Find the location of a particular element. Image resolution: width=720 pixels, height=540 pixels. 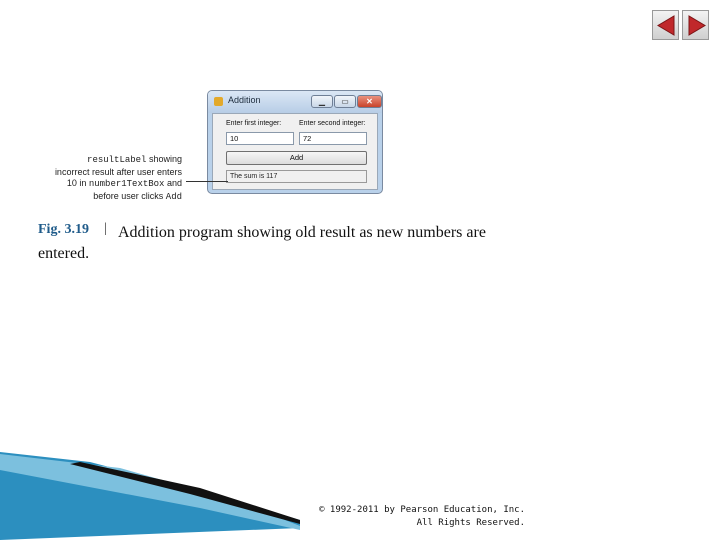

copyright-line2: All Rights Reserved. is located at coordinates (470, 523).